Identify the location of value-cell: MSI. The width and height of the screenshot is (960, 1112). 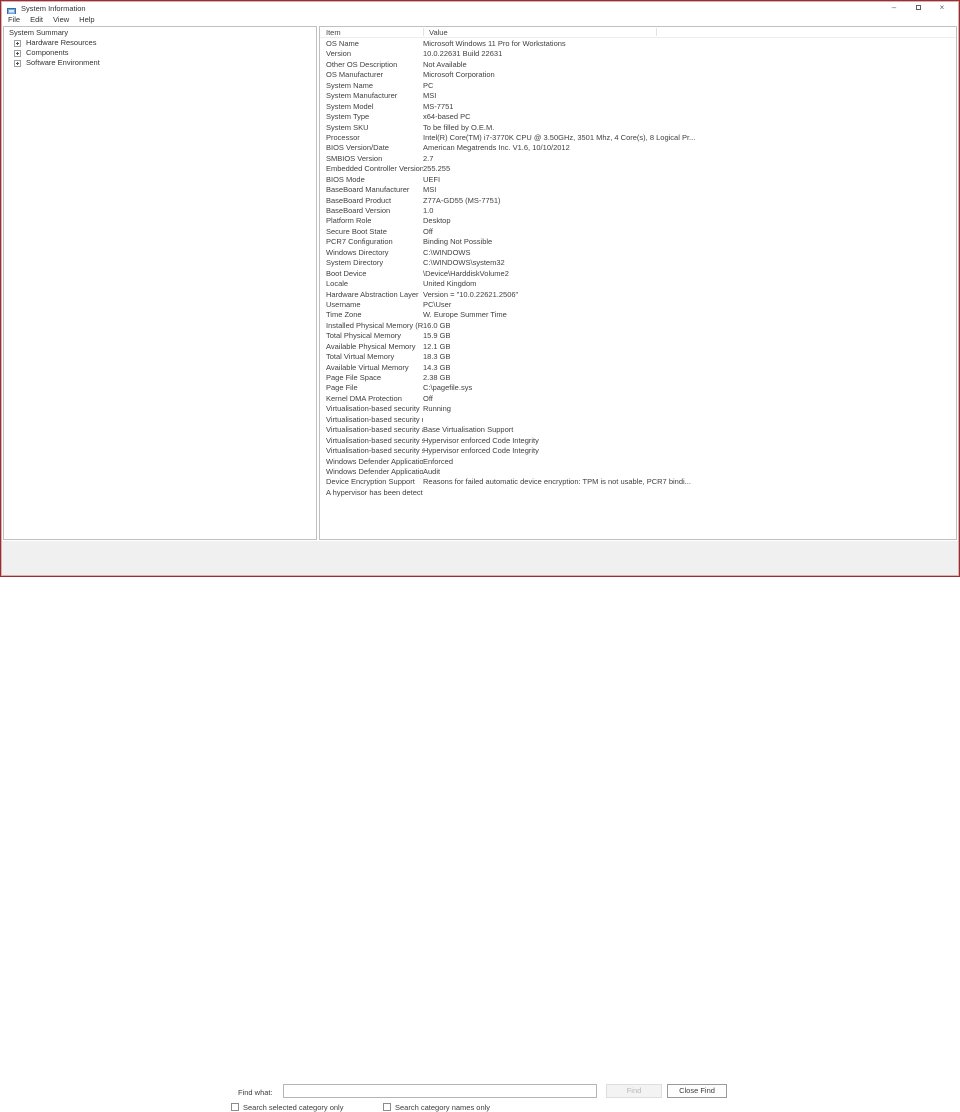
(430, 190).